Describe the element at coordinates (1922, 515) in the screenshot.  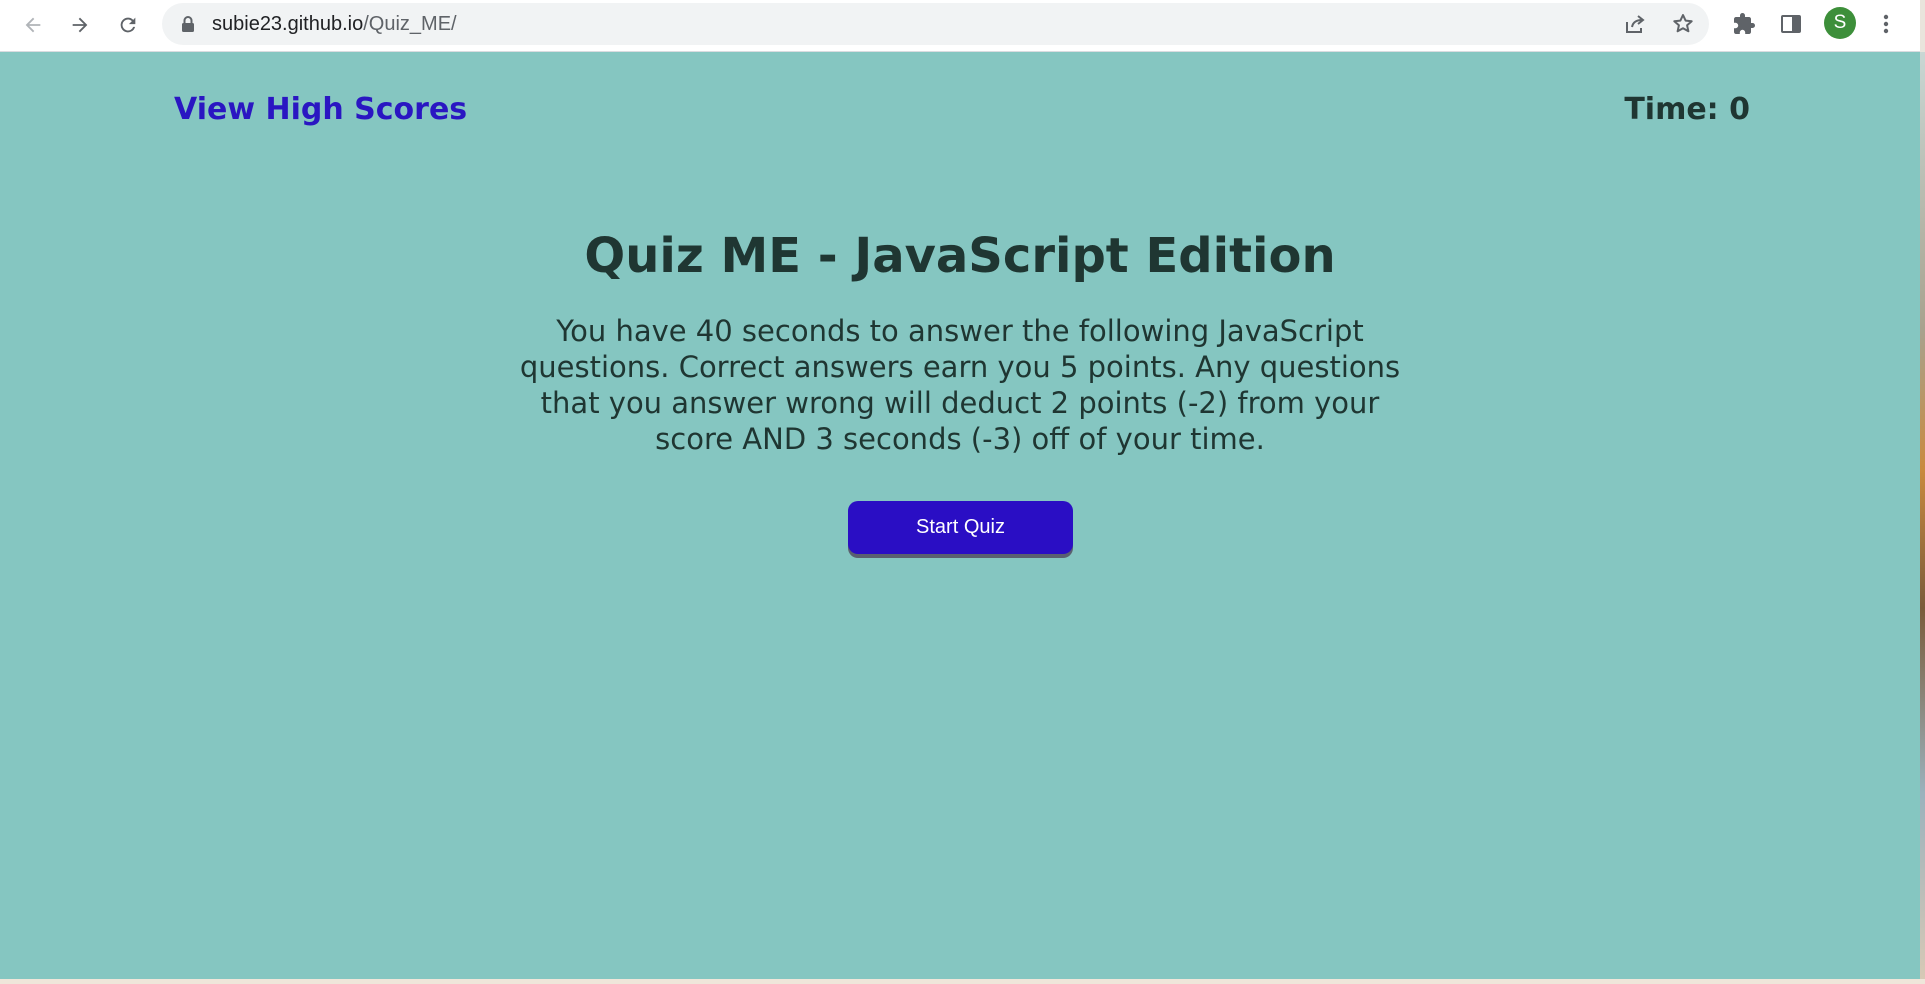
I see `desktop-edge` at that location.